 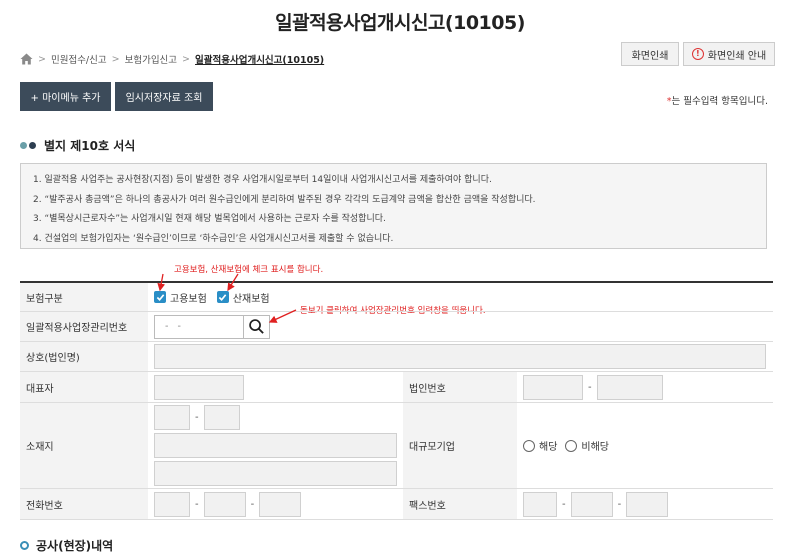 What do you see at coordinates (529, 445) in the screenshot?
I see `large-company-yes-radio` at bounding box center [529, 445].